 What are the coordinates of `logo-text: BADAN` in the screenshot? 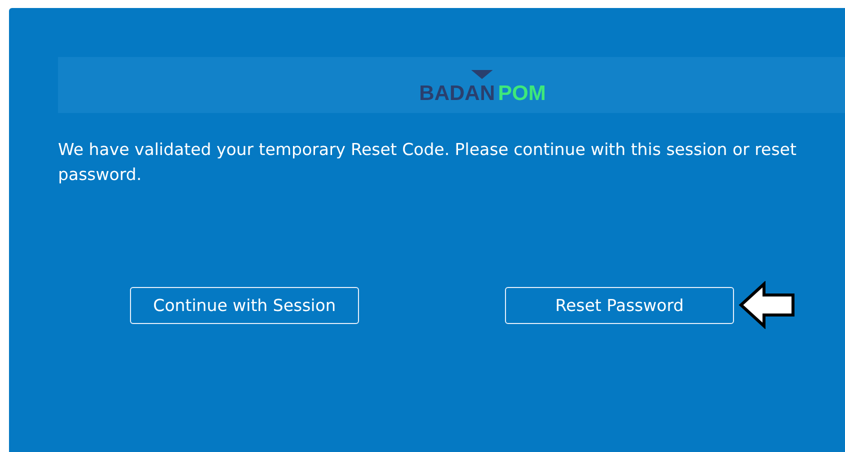 It's located at (457, 94).